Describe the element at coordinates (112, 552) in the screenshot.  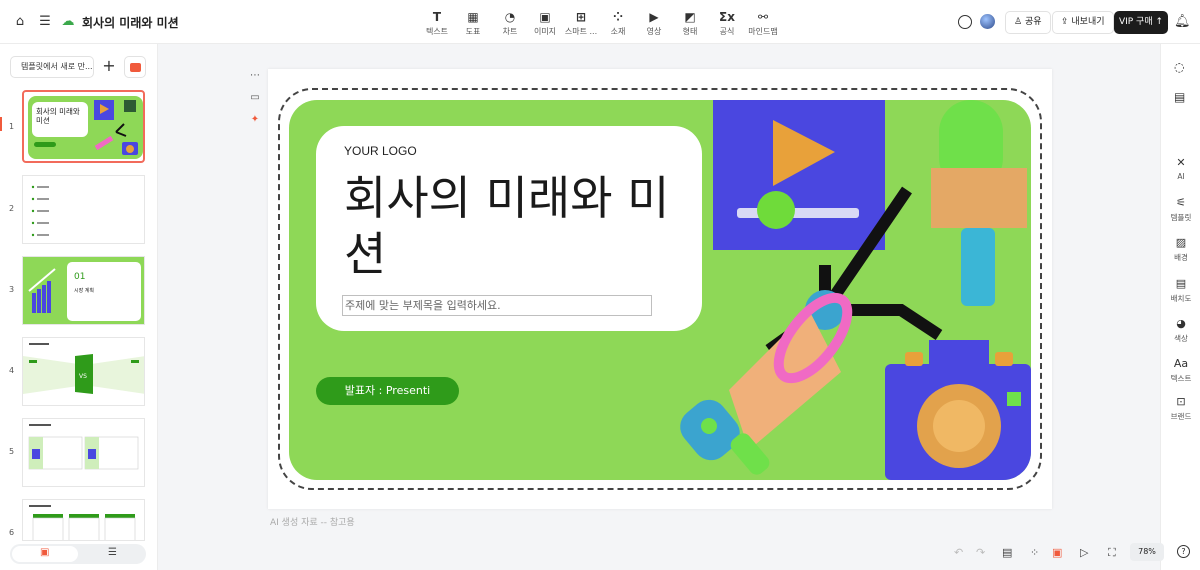
I see `outline-view-icon: ☰` at that location.